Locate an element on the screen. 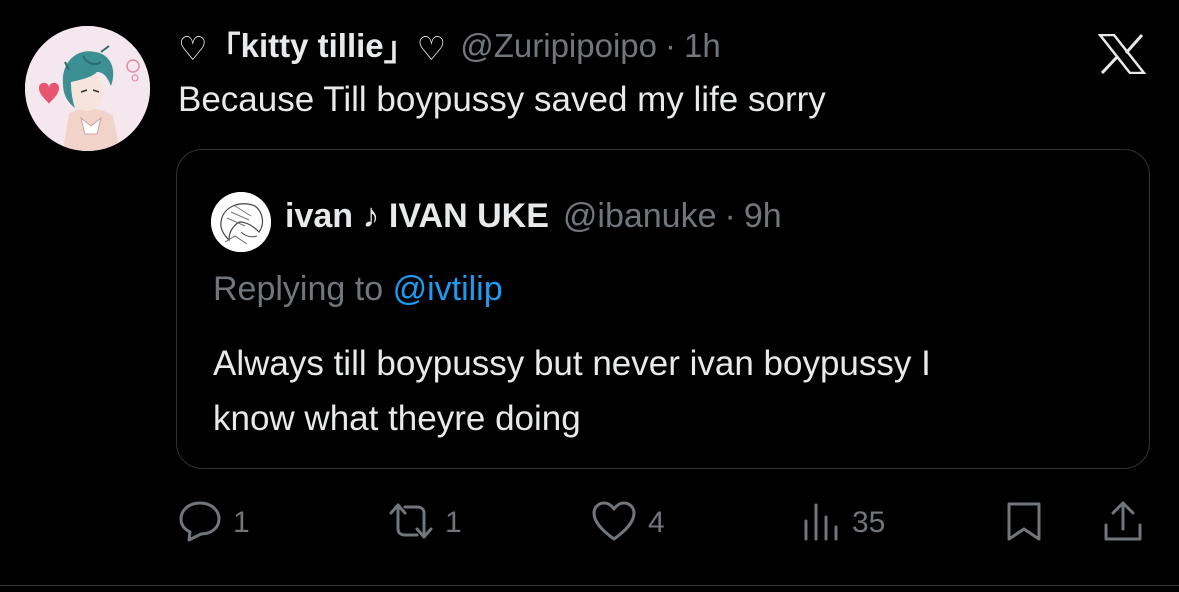 The height and width of the screenshot is (592, 1179). display-name-prefix: ♡「 is located at coordinates (209, 48).